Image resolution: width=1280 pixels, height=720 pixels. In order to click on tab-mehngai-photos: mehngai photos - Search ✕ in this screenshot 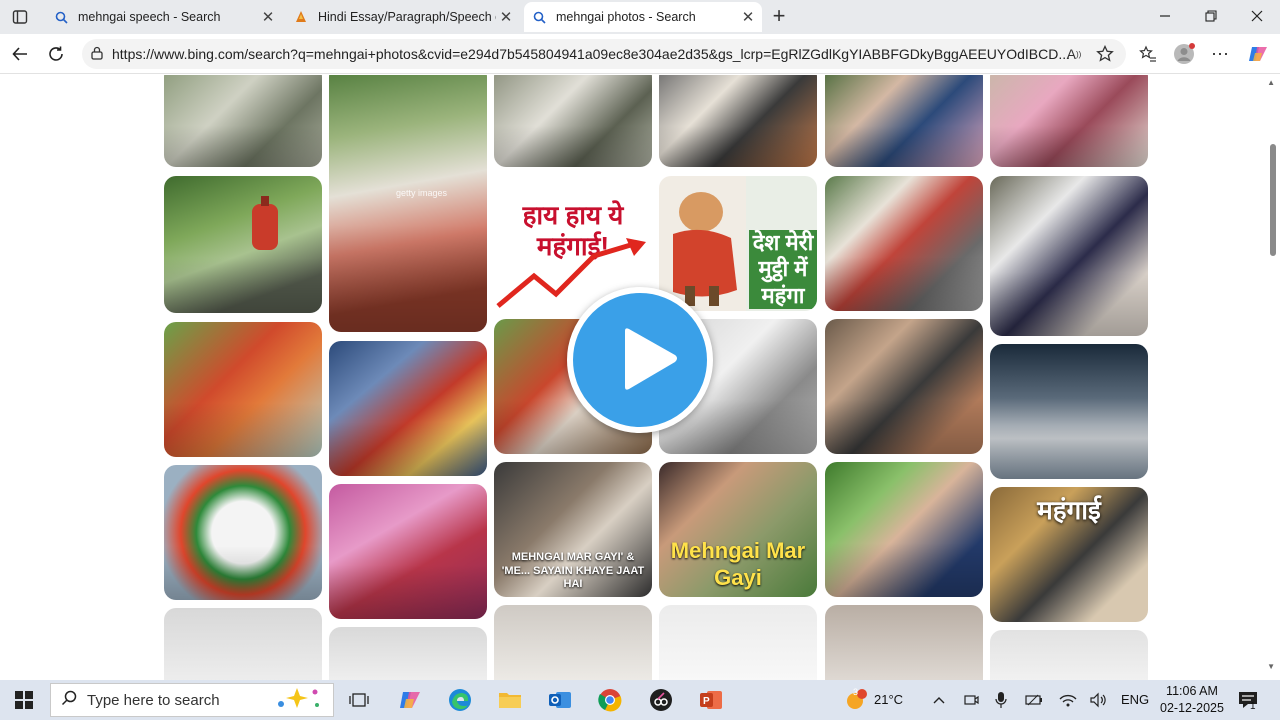, I will do `click(643, 17)`.